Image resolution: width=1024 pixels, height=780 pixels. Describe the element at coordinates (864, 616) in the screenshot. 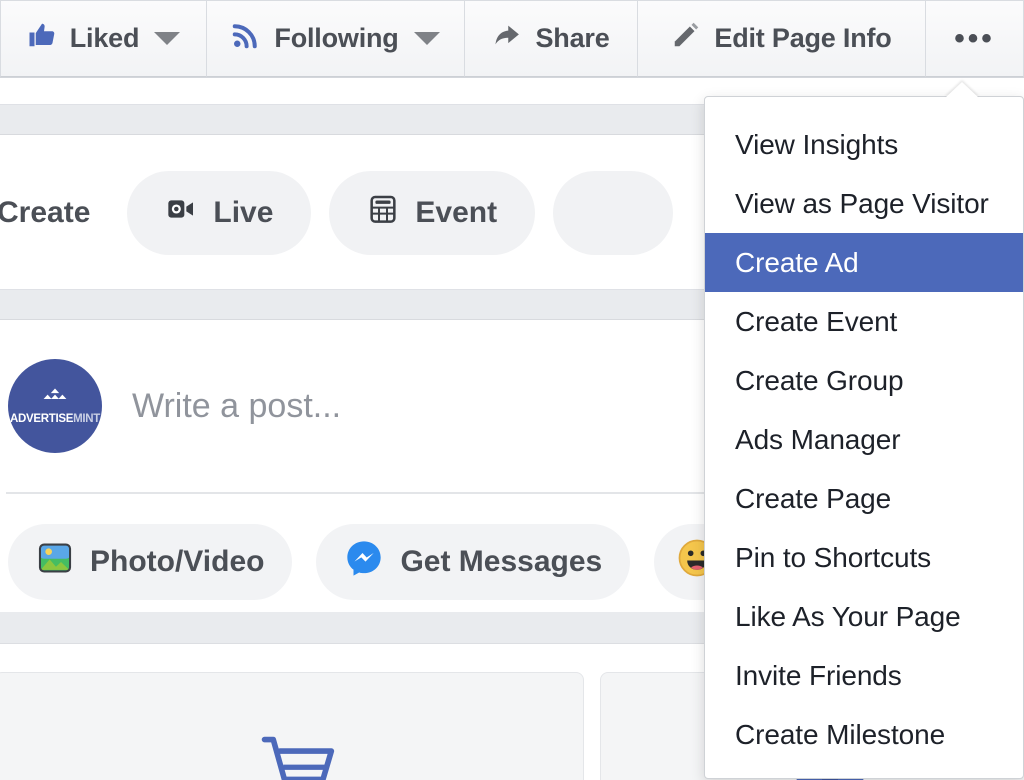

I see `menu-item-like-as-your-page: Like As Your Page` at that location.